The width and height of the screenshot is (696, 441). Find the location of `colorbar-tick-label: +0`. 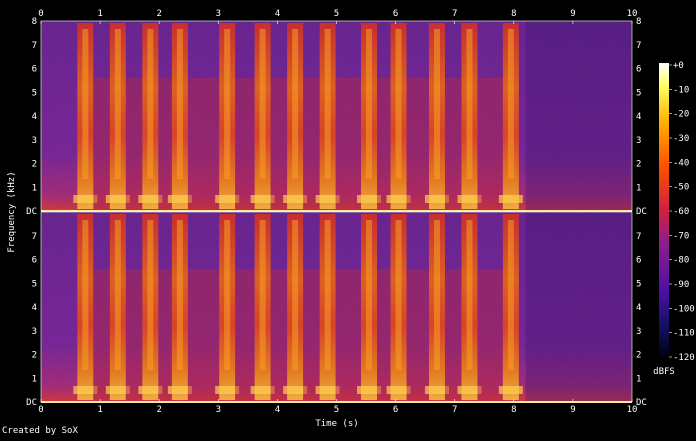

colorbar-tick-label: +0 is located at coordinates (678, 66).